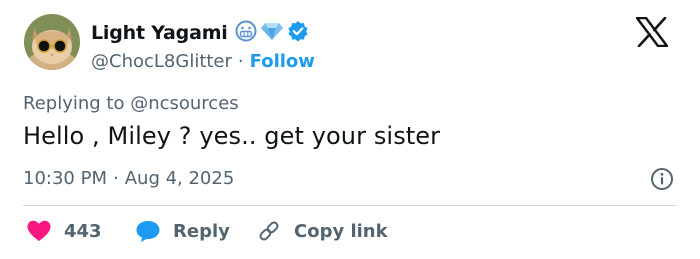  I want to click on link-icon, so click(269, 231).